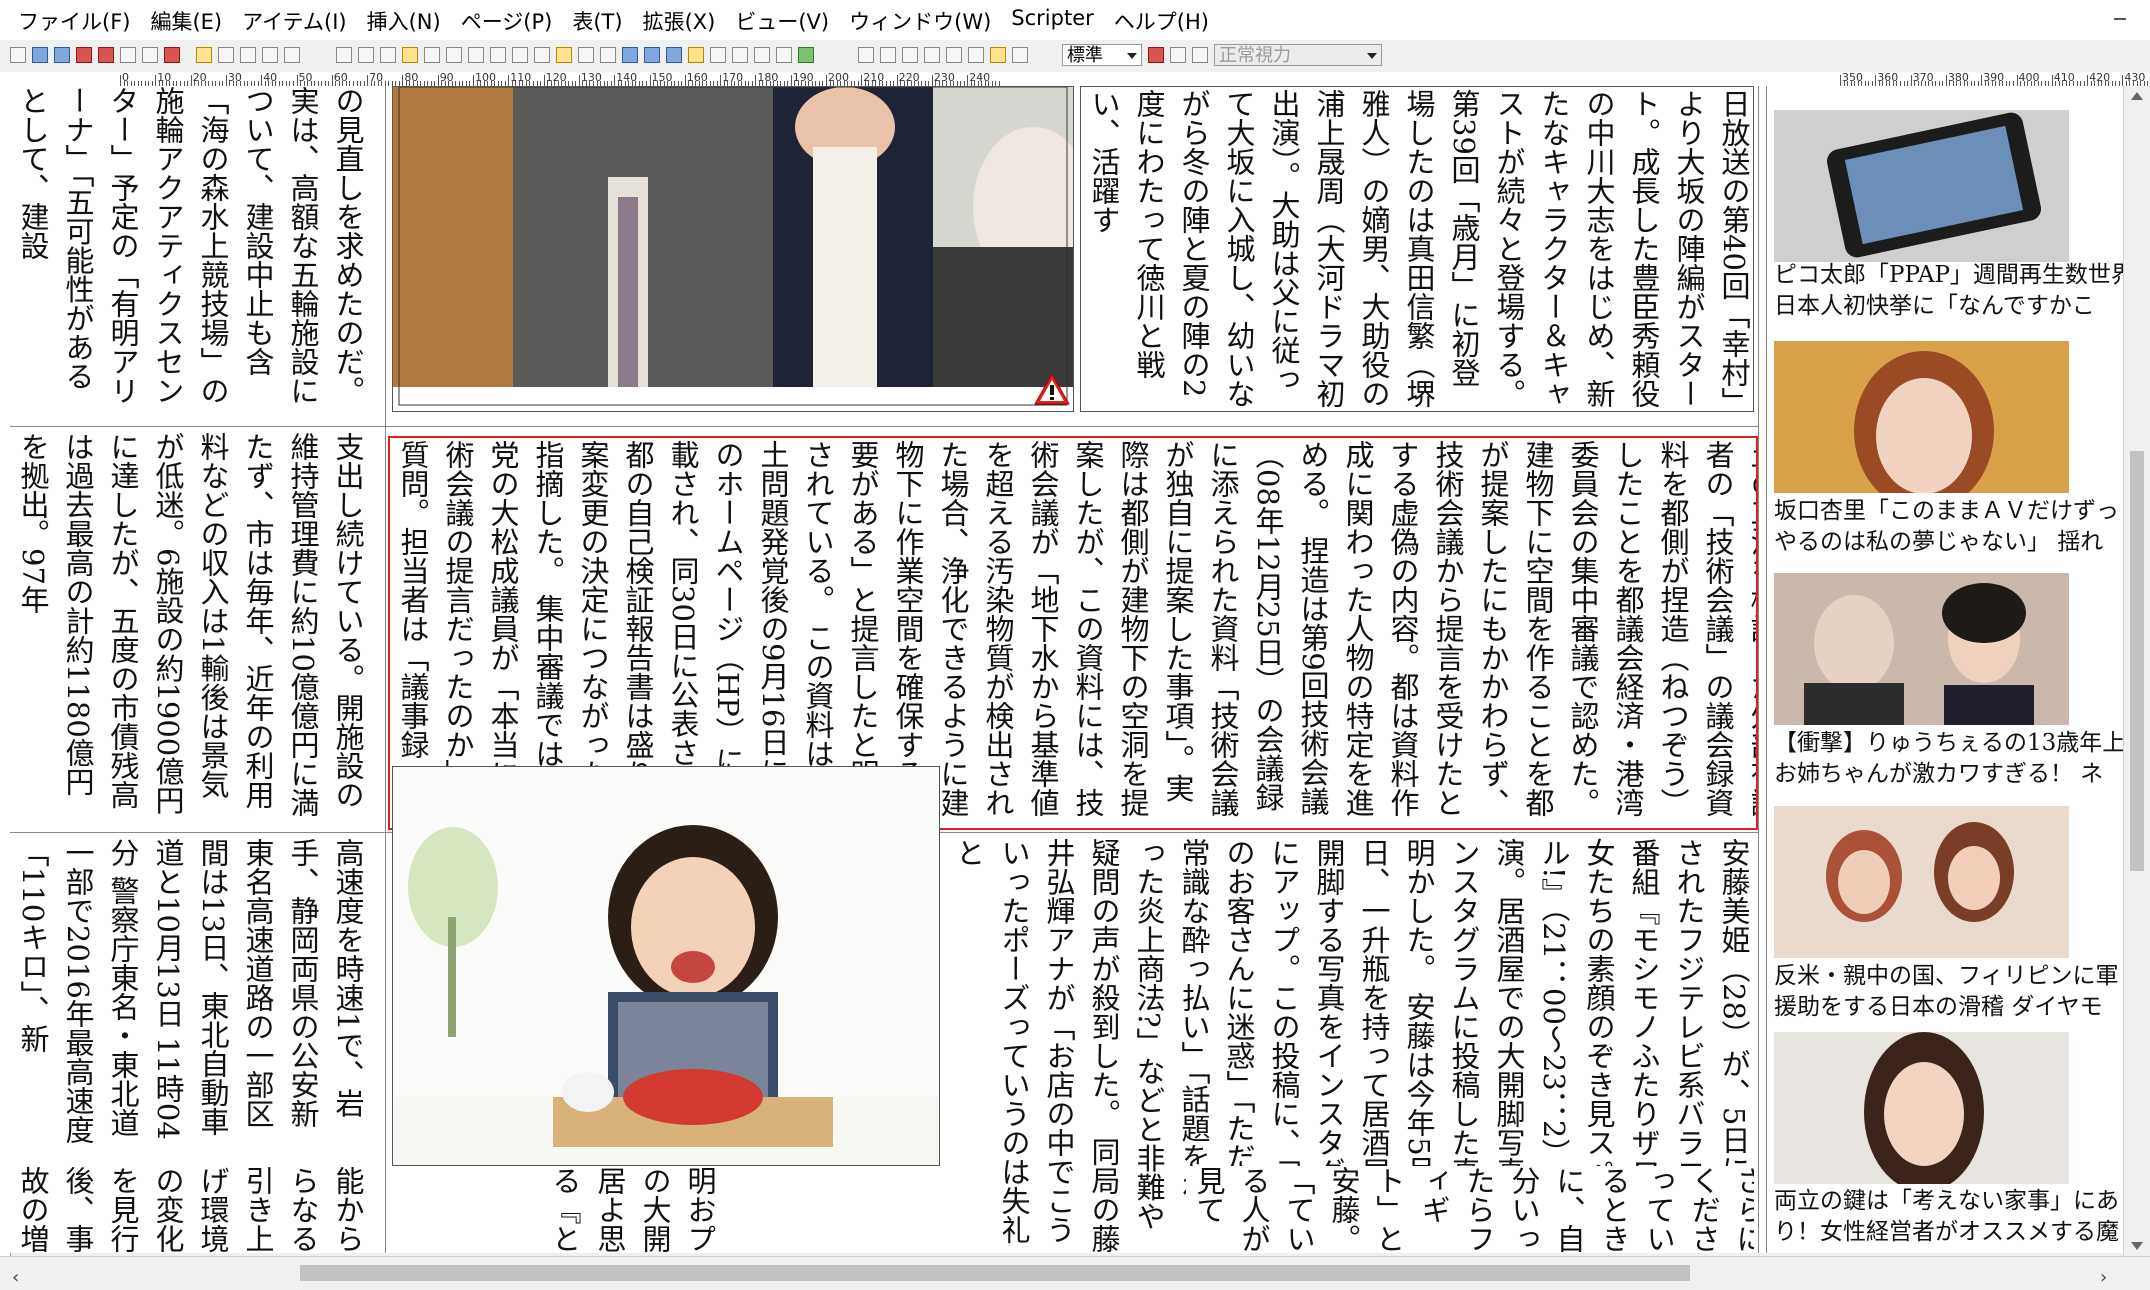 The width and height of the screenshot is (2150, 1290). What do you see at coordinates (976, 55) in the screenshot?
I see `textfield-tool-icon` at bounding box center [976, 55].